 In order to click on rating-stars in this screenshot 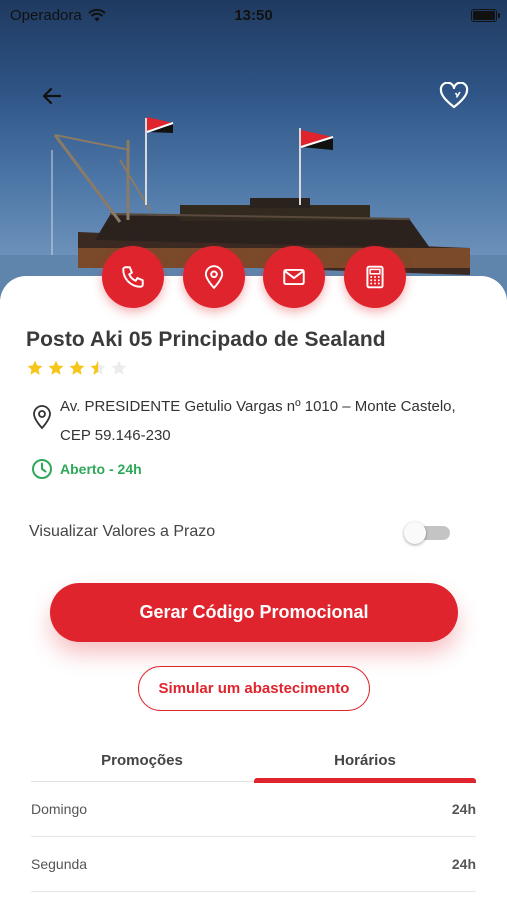, I will do `click(77, 368)`.